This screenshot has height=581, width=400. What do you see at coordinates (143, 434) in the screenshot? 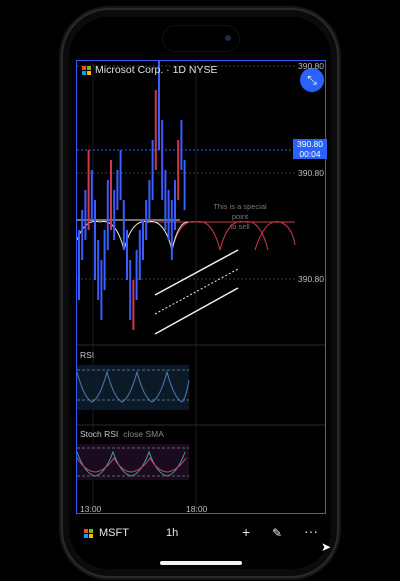
I see `stoch-rsi-params: close SMA` at bounding box center [143, 434].